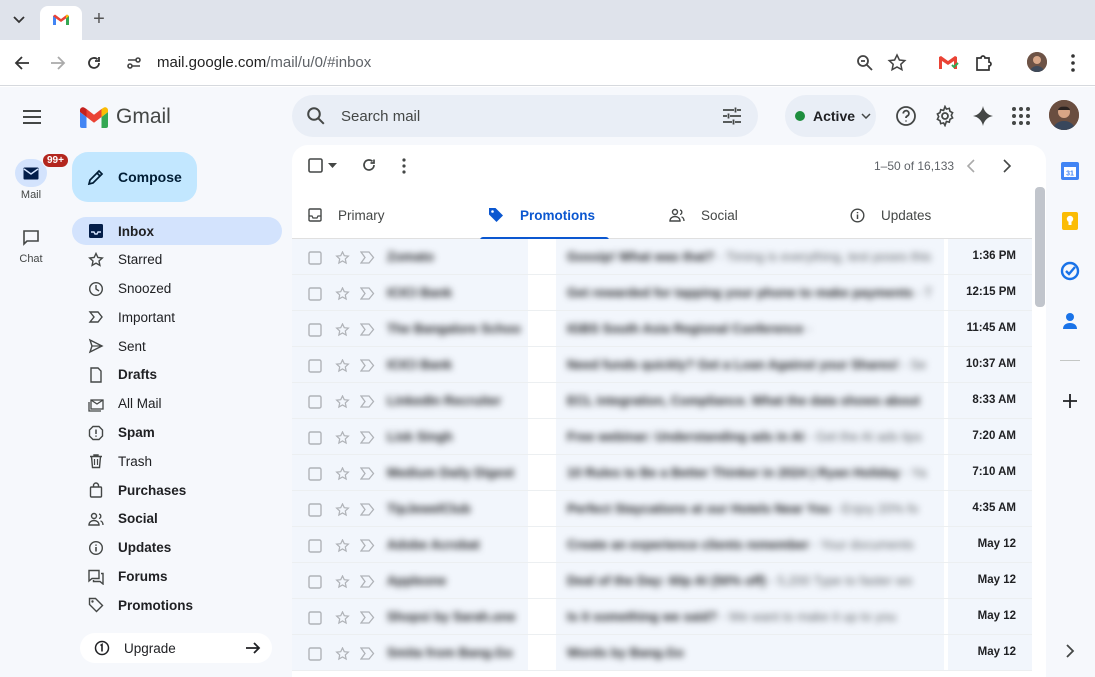  What do you see at coordinates (830, 116) in the screenshot?
I see `status-dropdown: Active` at bounding box center [830, 116].